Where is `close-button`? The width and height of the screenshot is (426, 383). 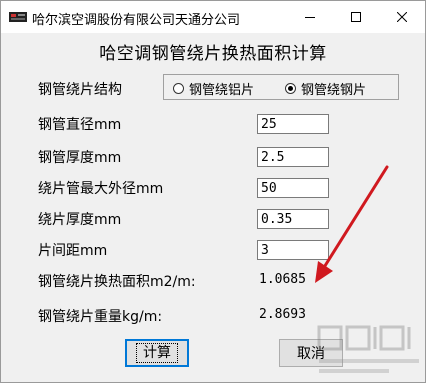
close-button is located at coordinates (402, 17).